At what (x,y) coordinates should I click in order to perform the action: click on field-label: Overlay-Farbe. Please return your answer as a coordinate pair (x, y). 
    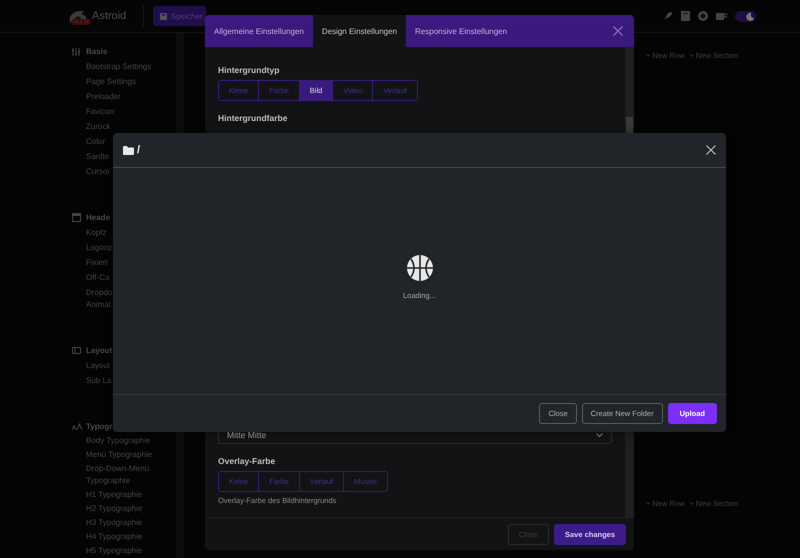
    Looking at the image, I should click on (247, 461).